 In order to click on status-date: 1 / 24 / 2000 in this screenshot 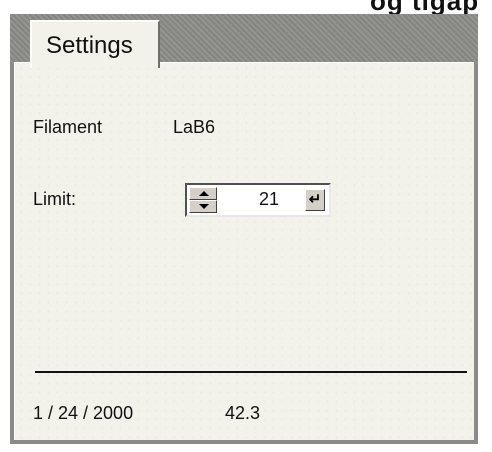, I will do `click(83, 413)`.